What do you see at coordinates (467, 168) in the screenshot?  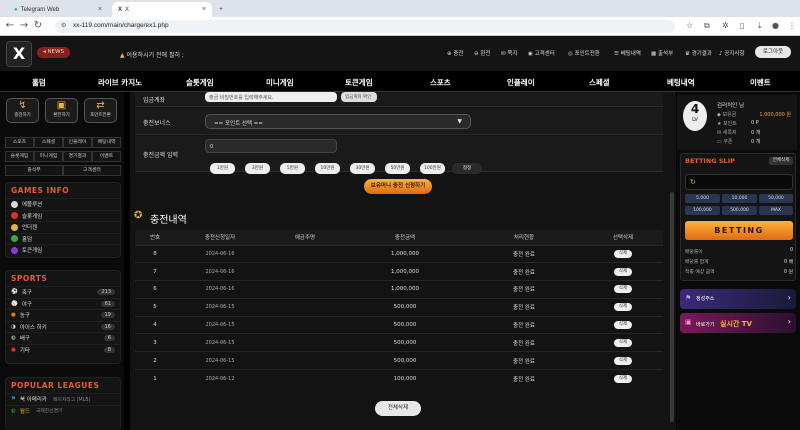 I see `reset-button: 정정` at bounding box center [467, 168].